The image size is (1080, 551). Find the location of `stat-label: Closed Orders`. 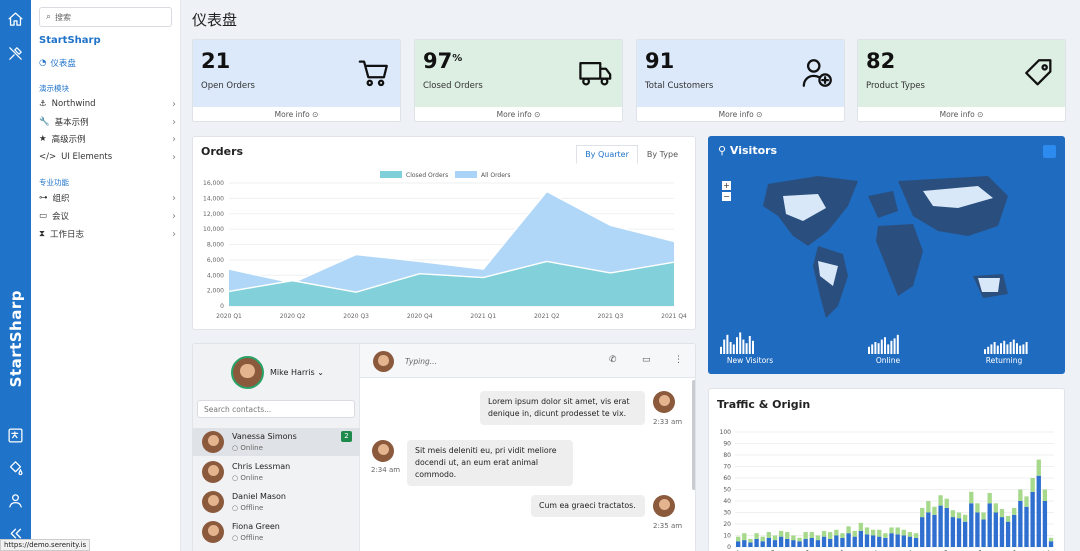

stat-label: Closed Orders is located at coordinates (453, 86).